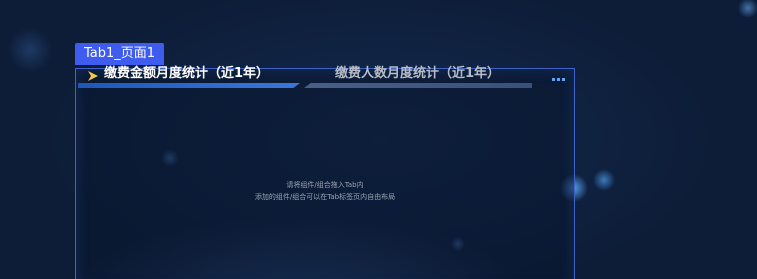 This screenshot has width=757, height=279. I want to click on tab-active-indicator, so click(189, 85).